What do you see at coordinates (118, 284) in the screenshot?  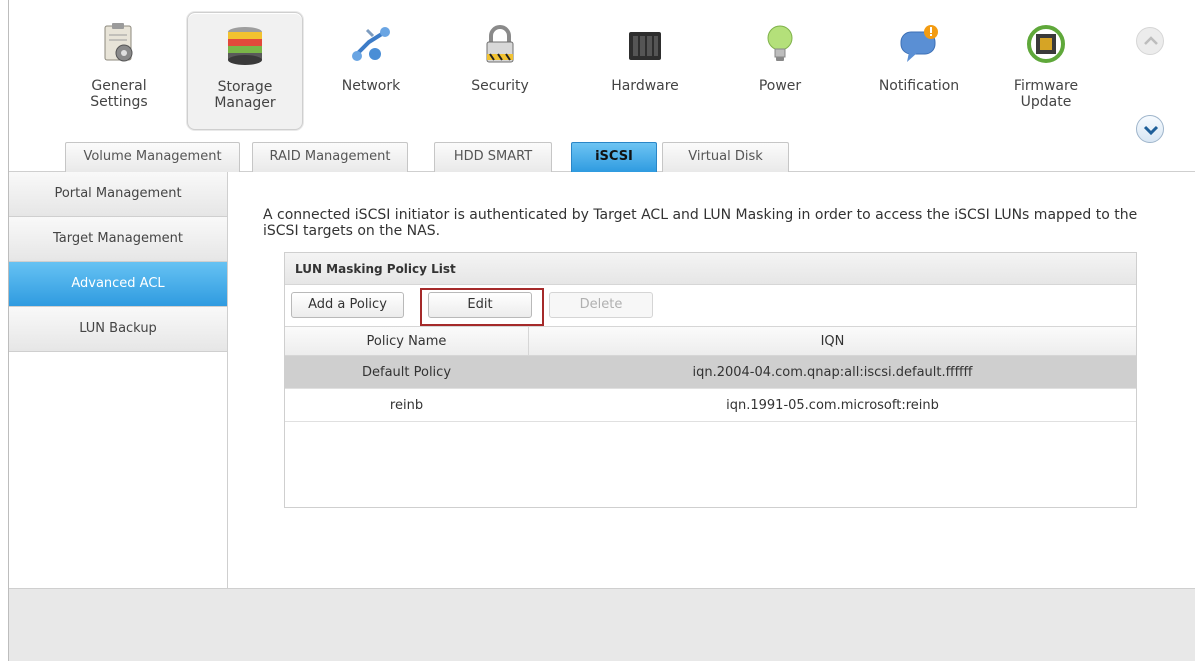 I see `sidebar-item-advanced-acl: Advanced ACL` at bounding box center [118, 284].